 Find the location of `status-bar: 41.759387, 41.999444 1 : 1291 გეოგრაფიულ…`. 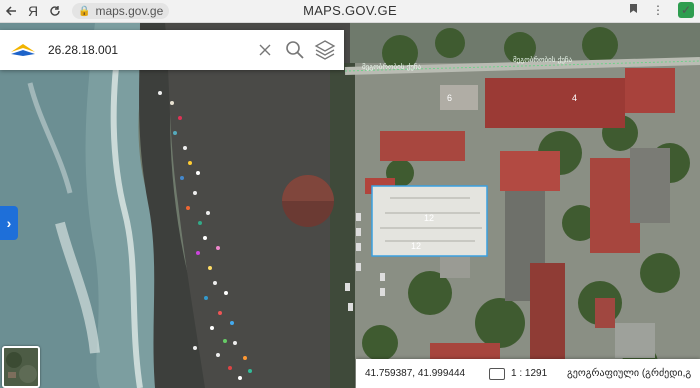

status-bar: 41.759387, 41.999444 1 : 1291 გეოგრაფიულ… is located at coordinates (528, 373).